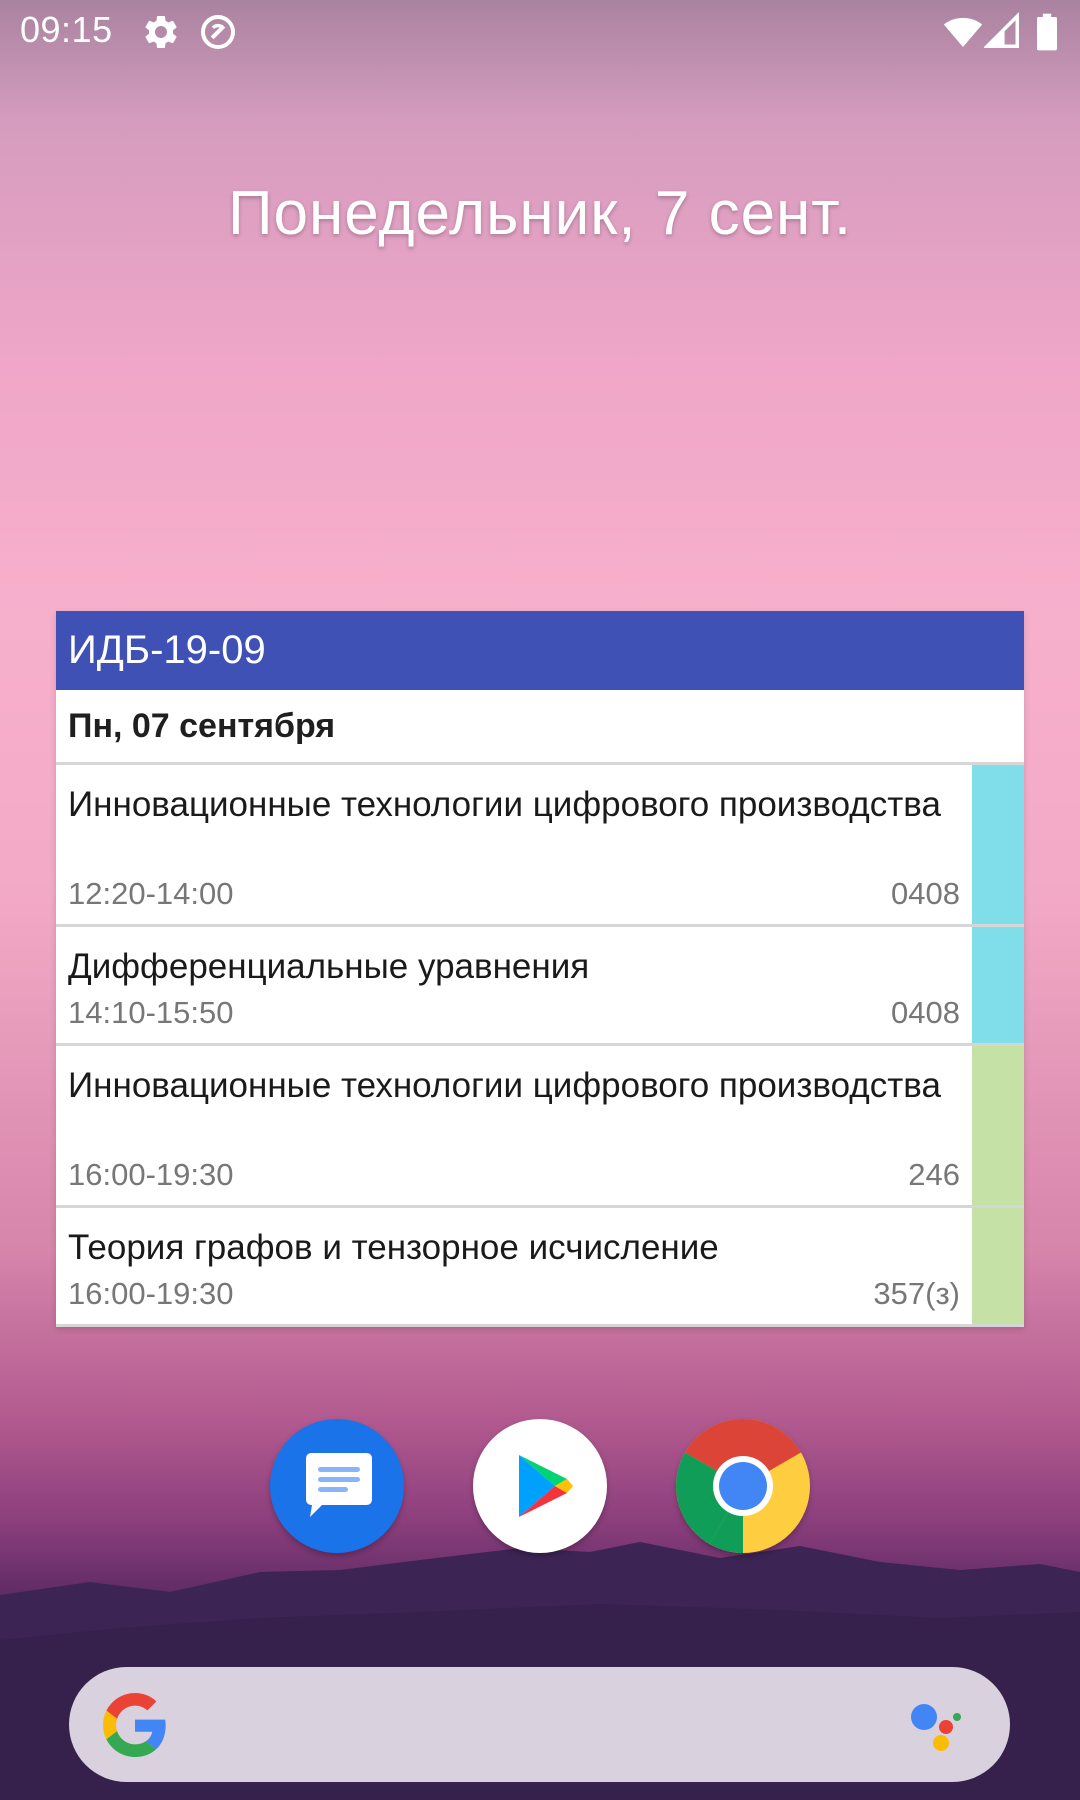  I want to click on lesson-title: Теория графов и тензорное исчисление, so click(393, 1247).